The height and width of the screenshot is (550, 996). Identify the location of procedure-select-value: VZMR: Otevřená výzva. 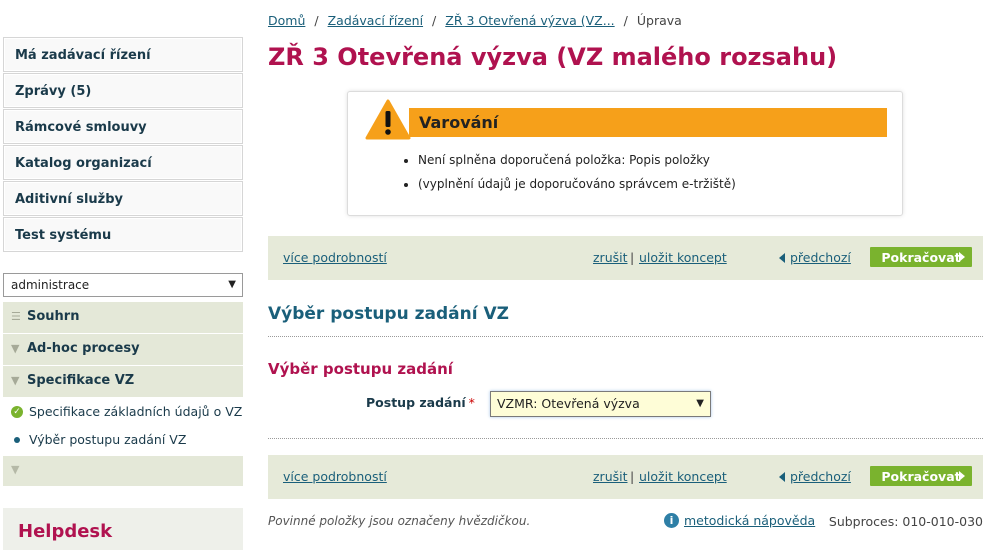
(568, 403).